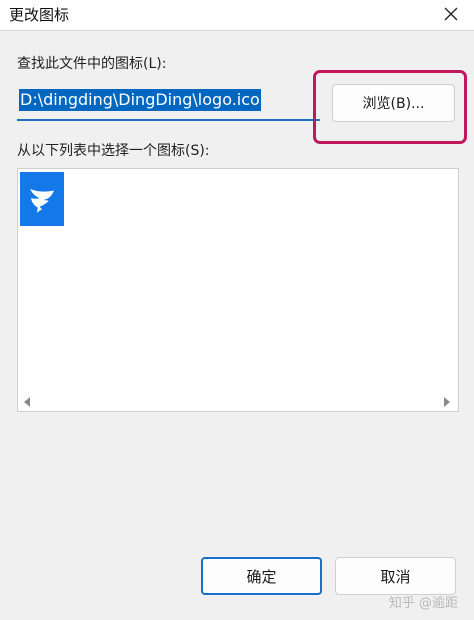  Describe the element at coordinates (261, 576) in the screenshot. I see `ok-button: 确定` at that location.